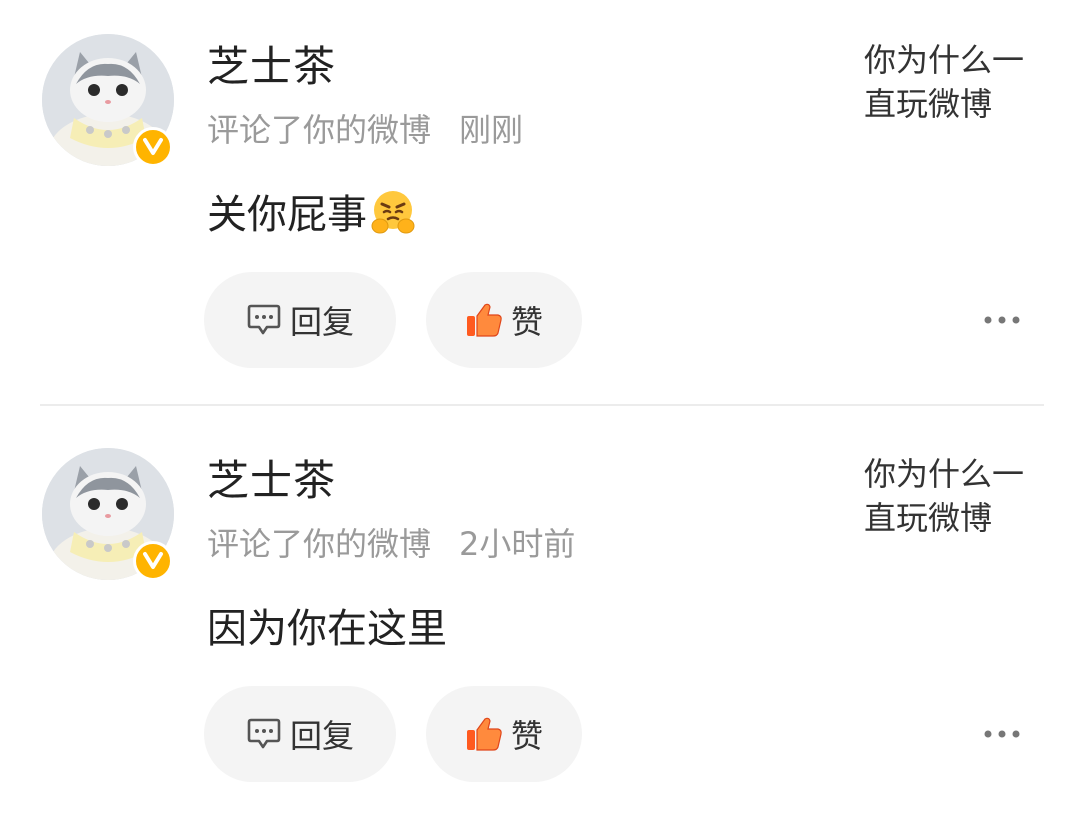 Image resolution: width=1080 pixels, height=820 pixels. I want to click on huffing-face-emoji-icon, so click(393, 219).